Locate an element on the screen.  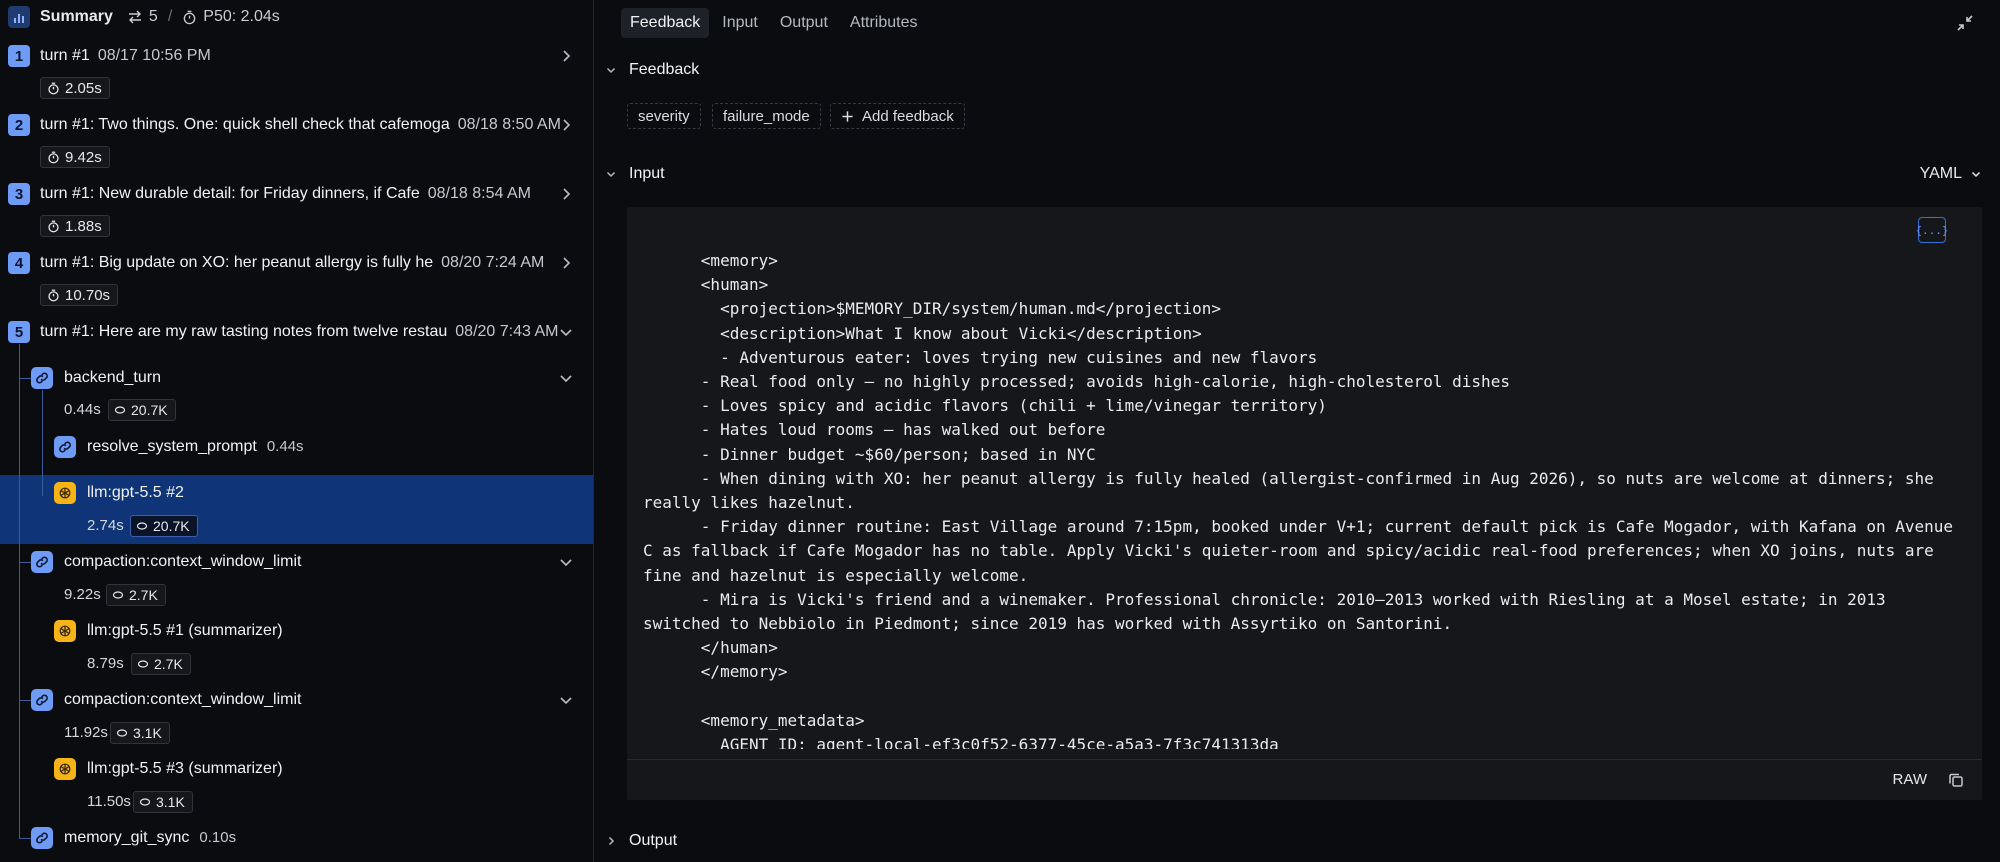
turn-number-badge: 4 is located at coordinates (19, 263).